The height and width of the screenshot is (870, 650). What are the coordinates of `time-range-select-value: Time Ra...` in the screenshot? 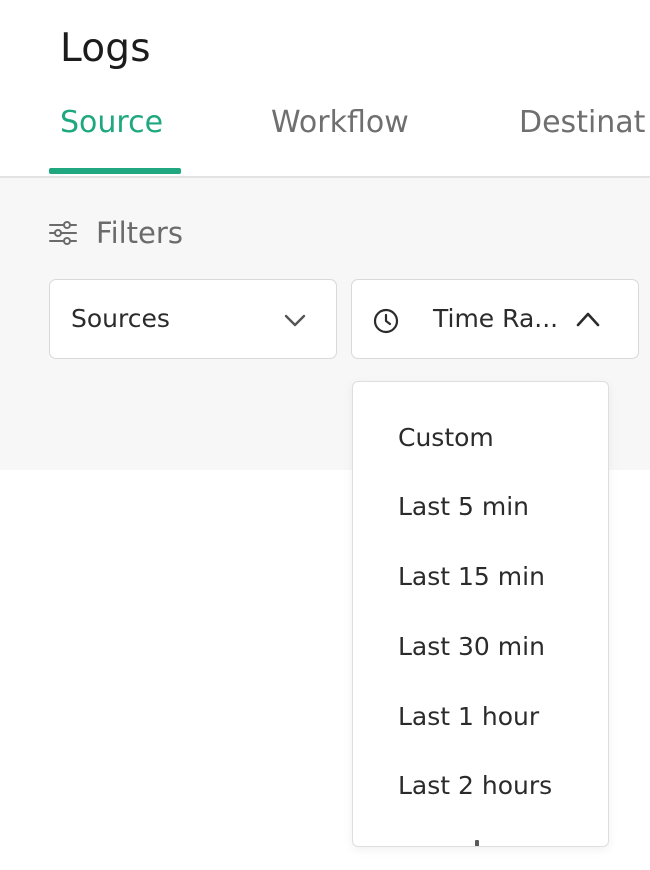 It's located at (496, 318).